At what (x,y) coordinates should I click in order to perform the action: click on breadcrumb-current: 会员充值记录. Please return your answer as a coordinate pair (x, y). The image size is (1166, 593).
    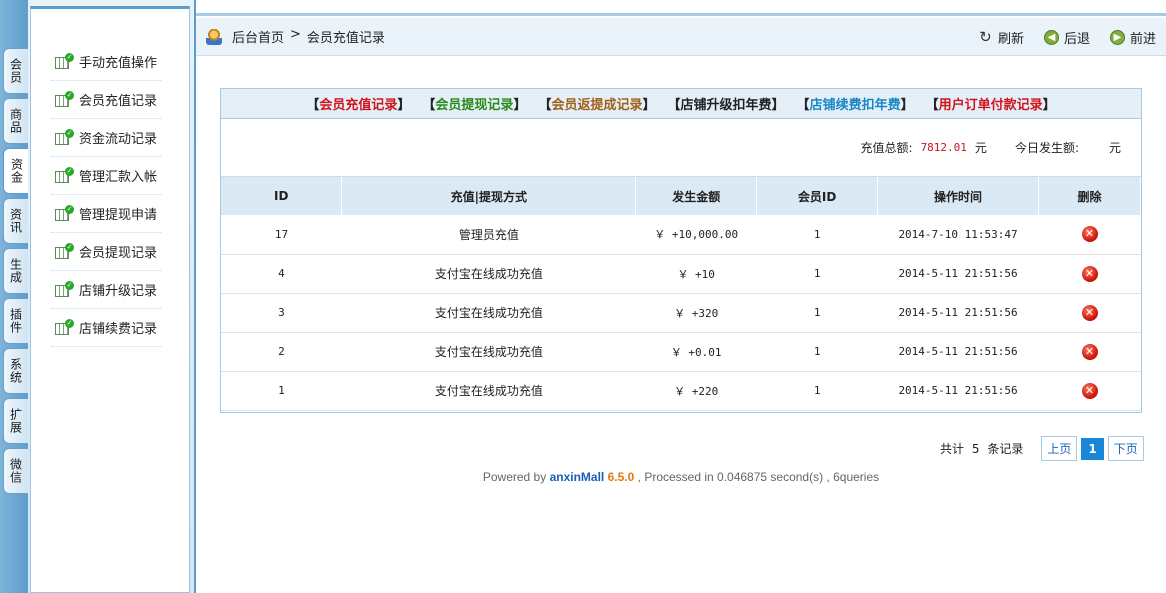
    Looking at the image, I should click on (345, 38).